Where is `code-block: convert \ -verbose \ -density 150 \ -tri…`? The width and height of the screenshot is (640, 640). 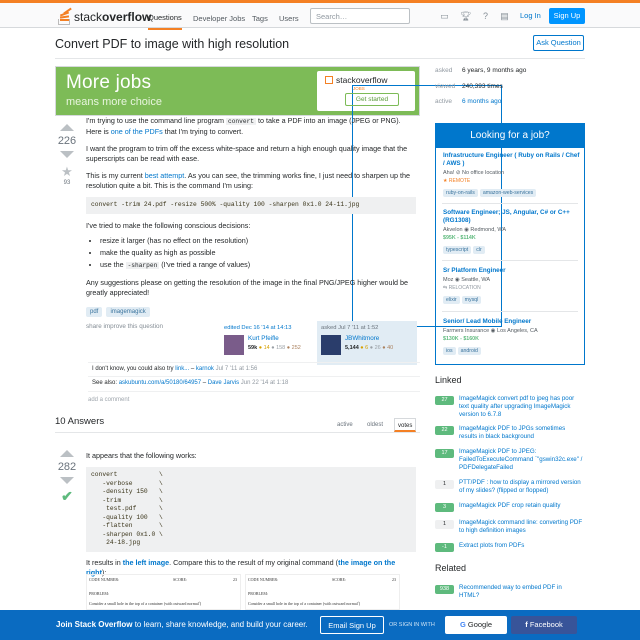
code-block: convert \ -verbose \ -density 150 \ -tri… is located at coordinates (251, 509).